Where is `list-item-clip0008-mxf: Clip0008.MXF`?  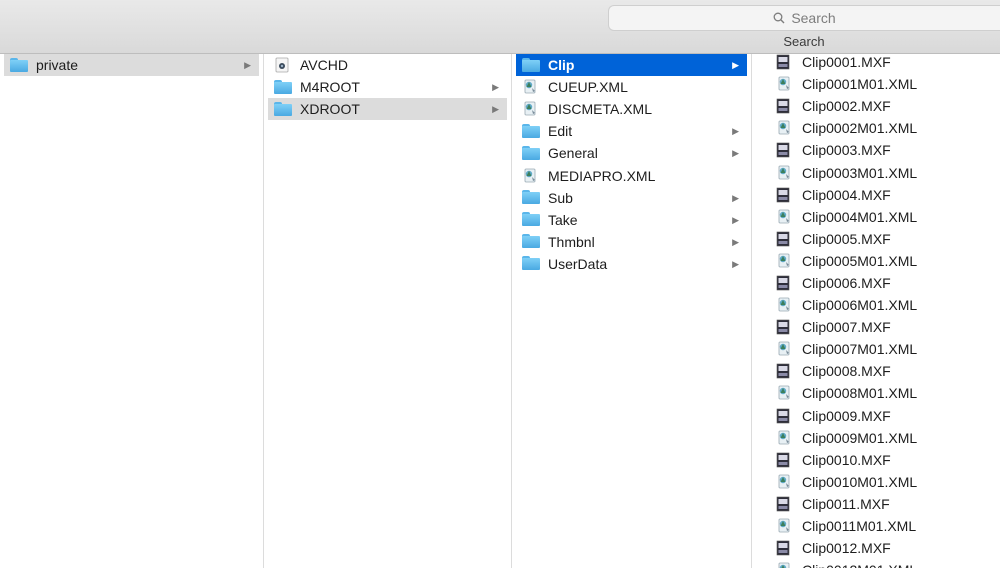 list-item-clip0008-mxf: Clip0008.MXF is located at coordinates (876, 371).